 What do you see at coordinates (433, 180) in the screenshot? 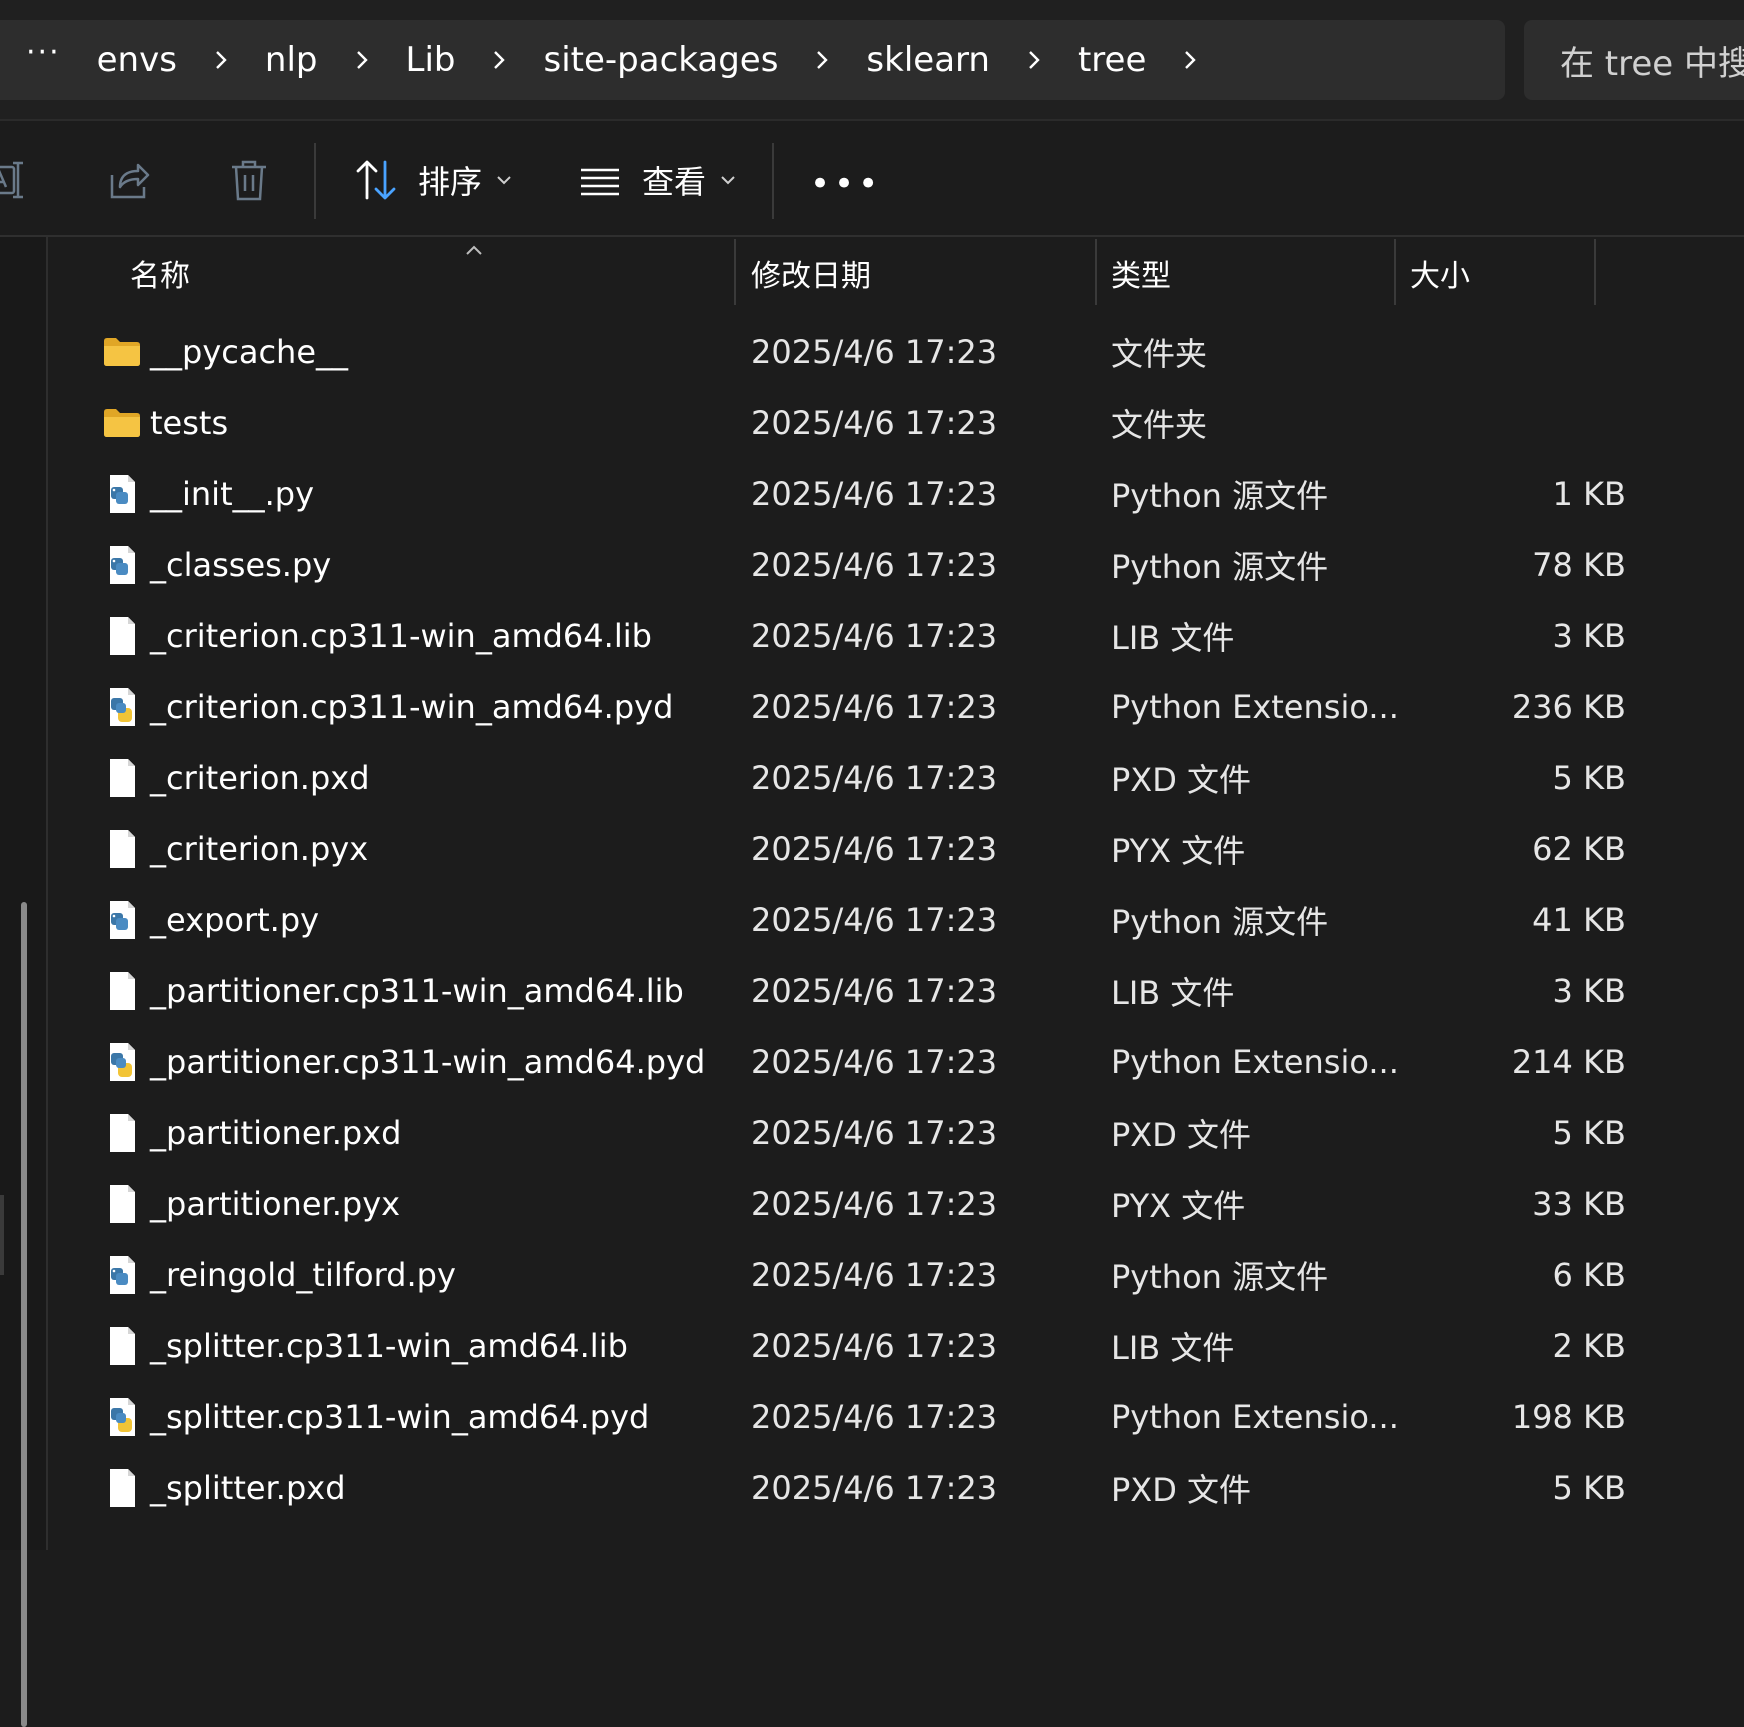
I see `sort-button: 排序` at bounding box center [433, 180].